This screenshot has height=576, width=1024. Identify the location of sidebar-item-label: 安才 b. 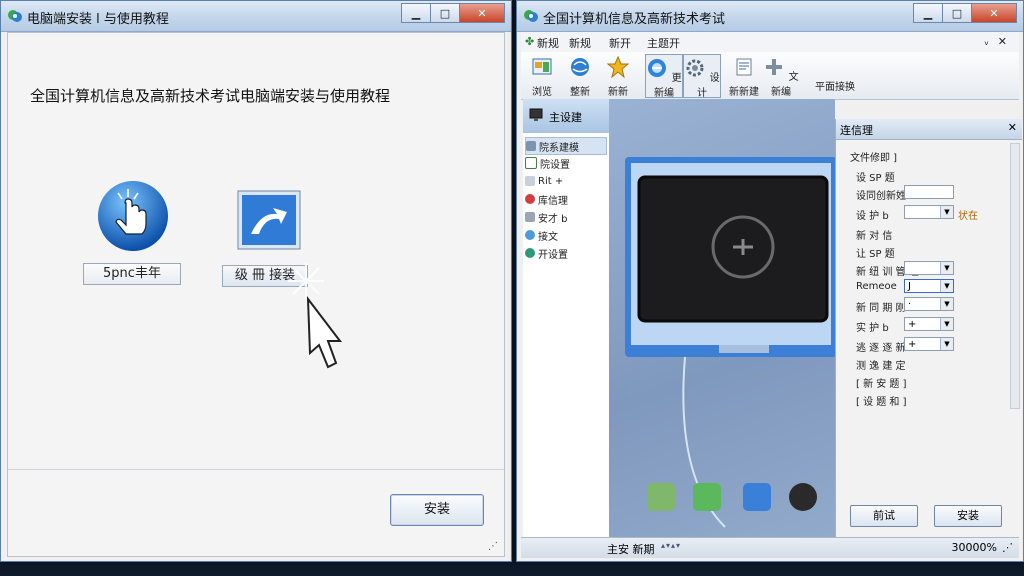
(553, 219).